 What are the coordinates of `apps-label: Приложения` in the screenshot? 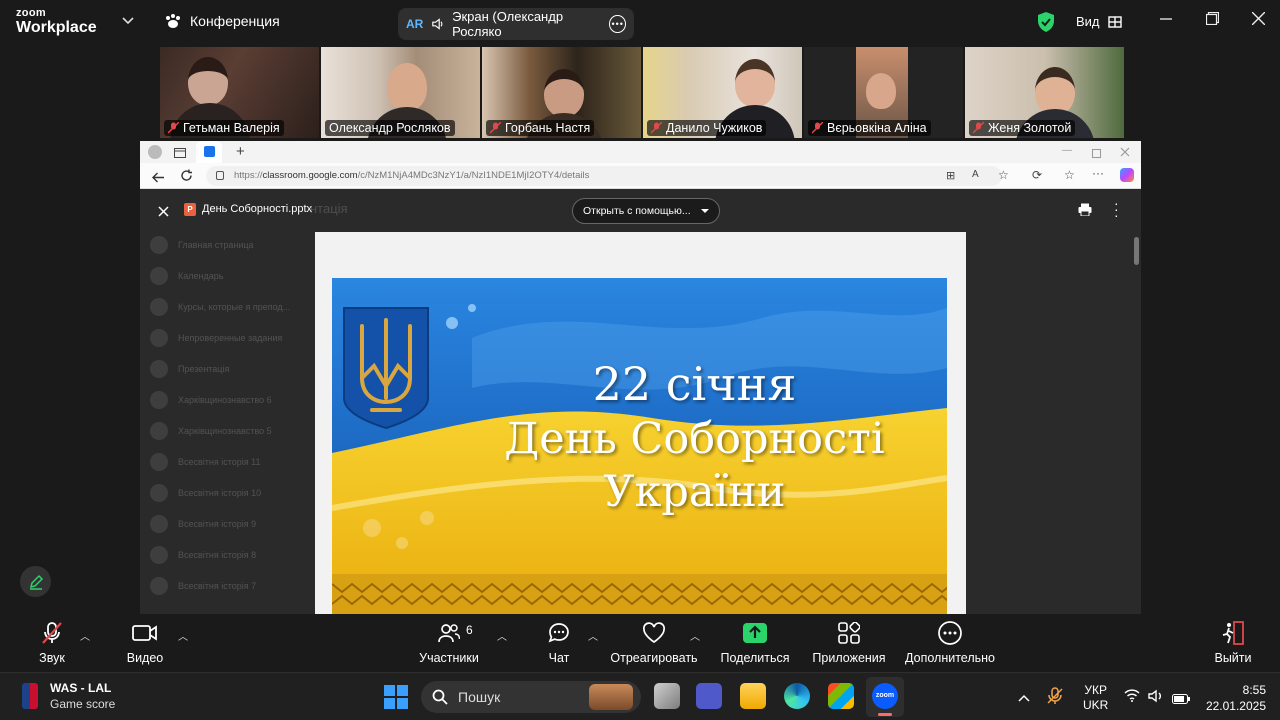 It's located at (849, 658).